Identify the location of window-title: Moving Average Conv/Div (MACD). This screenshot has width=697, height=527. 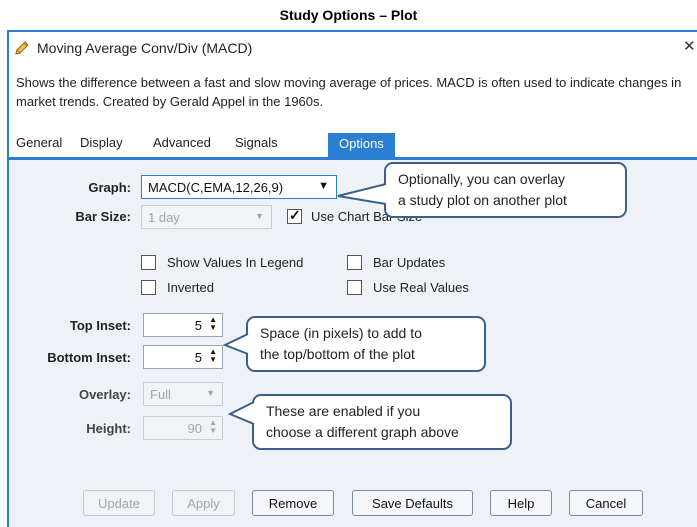
(145, 48).